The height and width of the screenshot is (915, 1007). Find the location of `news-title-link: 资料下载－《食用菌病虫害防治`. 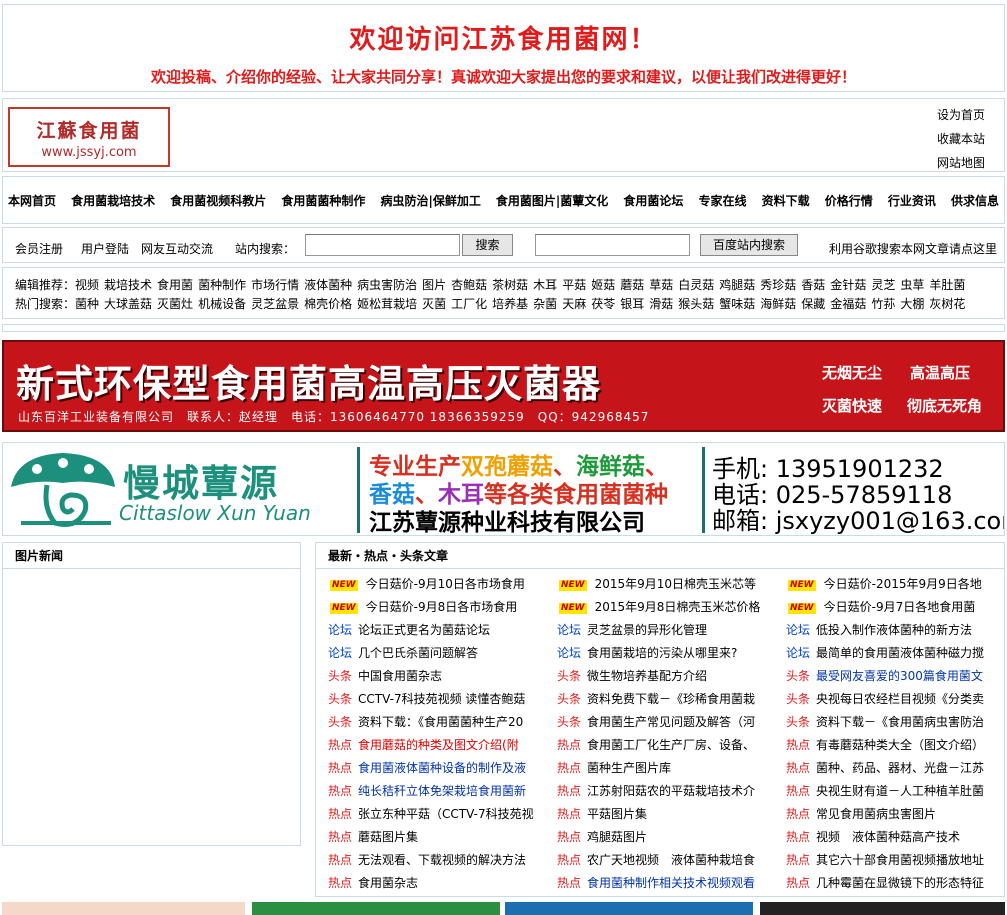

news-title-link: 资料下载－《食用菌病虫害防治 is located at coordinates (900, 722).